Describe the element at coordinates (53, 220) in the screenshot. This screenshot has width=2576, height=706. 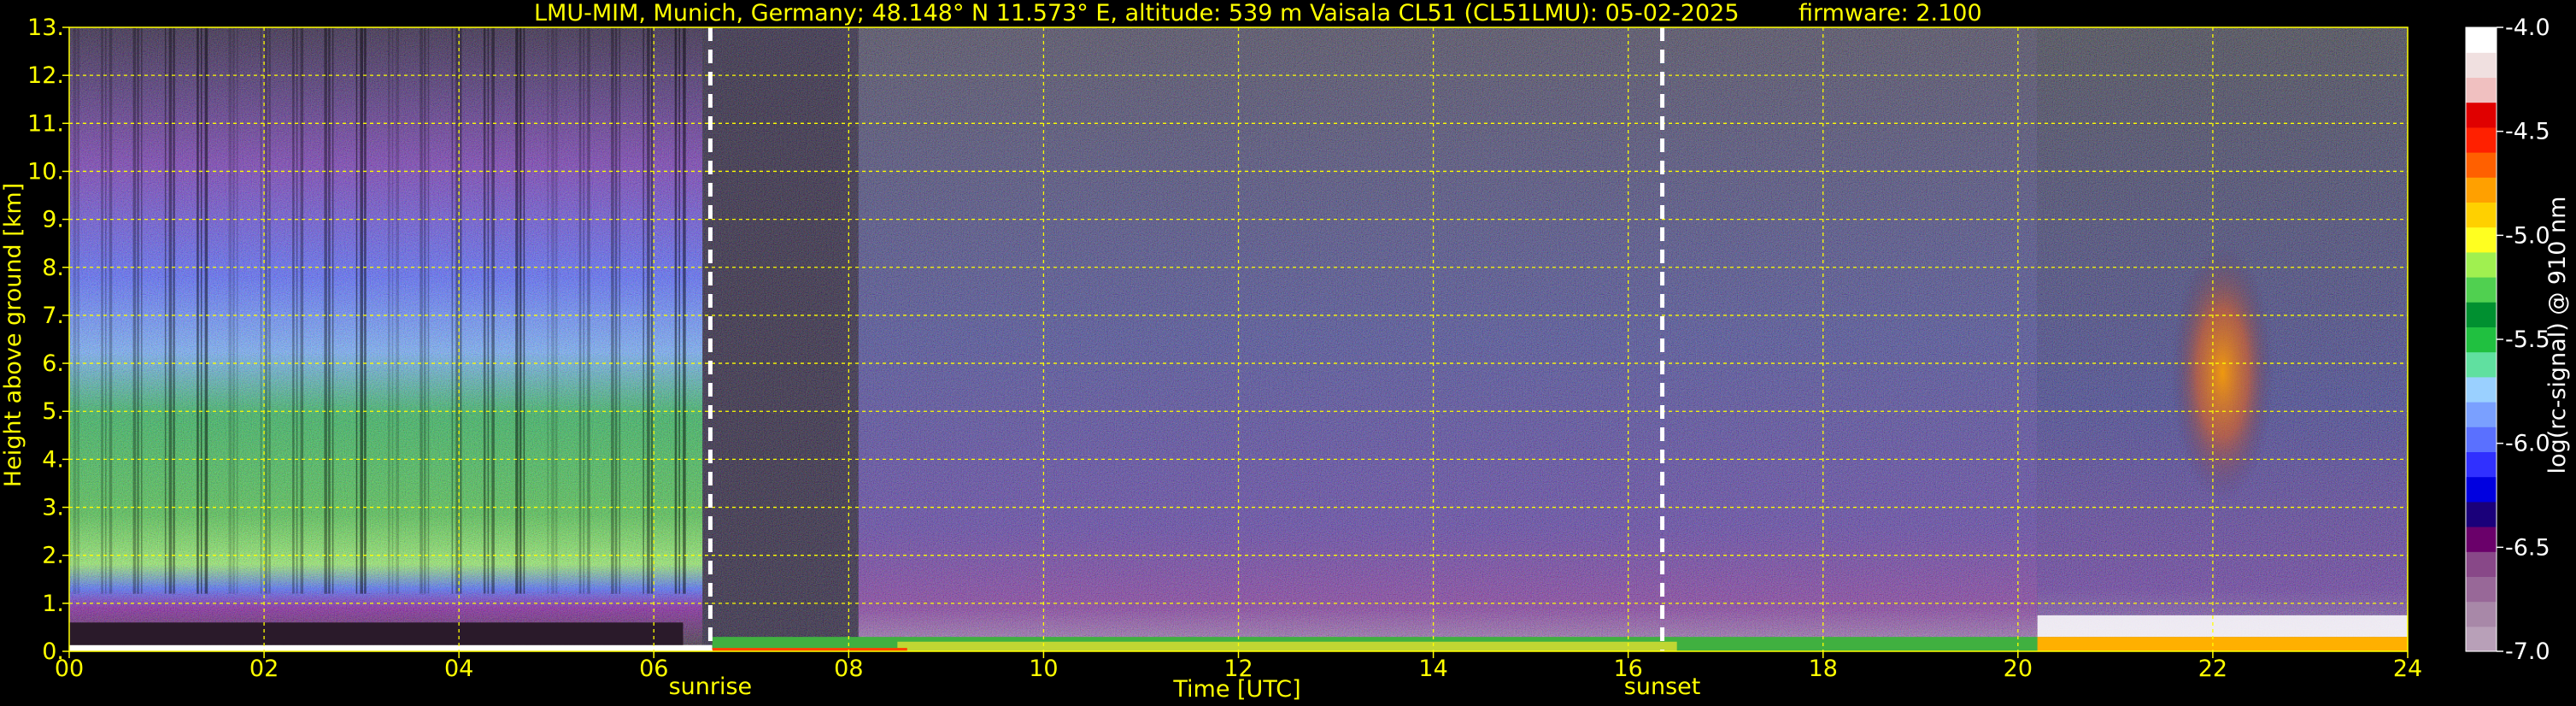
I see `y-tick-label: 9.` at that location.